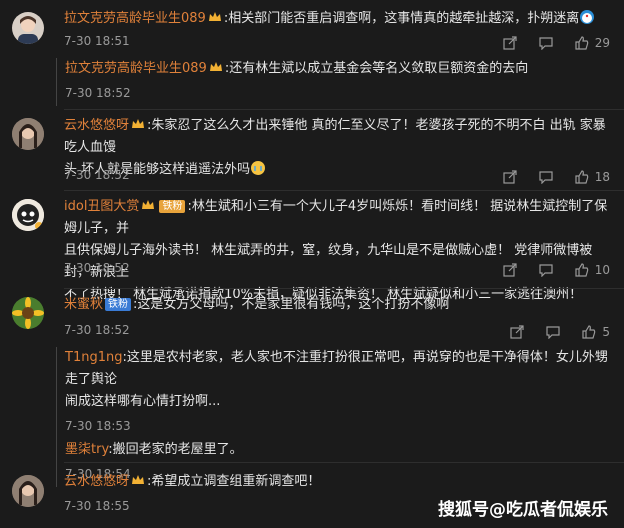 Image resolution: width=624 pixels, height=528 pixels. What do you see at coordinates (587, 17) in the screenshot?
I see `doraemon-emoji-icon` at bounding box center [587, 17].